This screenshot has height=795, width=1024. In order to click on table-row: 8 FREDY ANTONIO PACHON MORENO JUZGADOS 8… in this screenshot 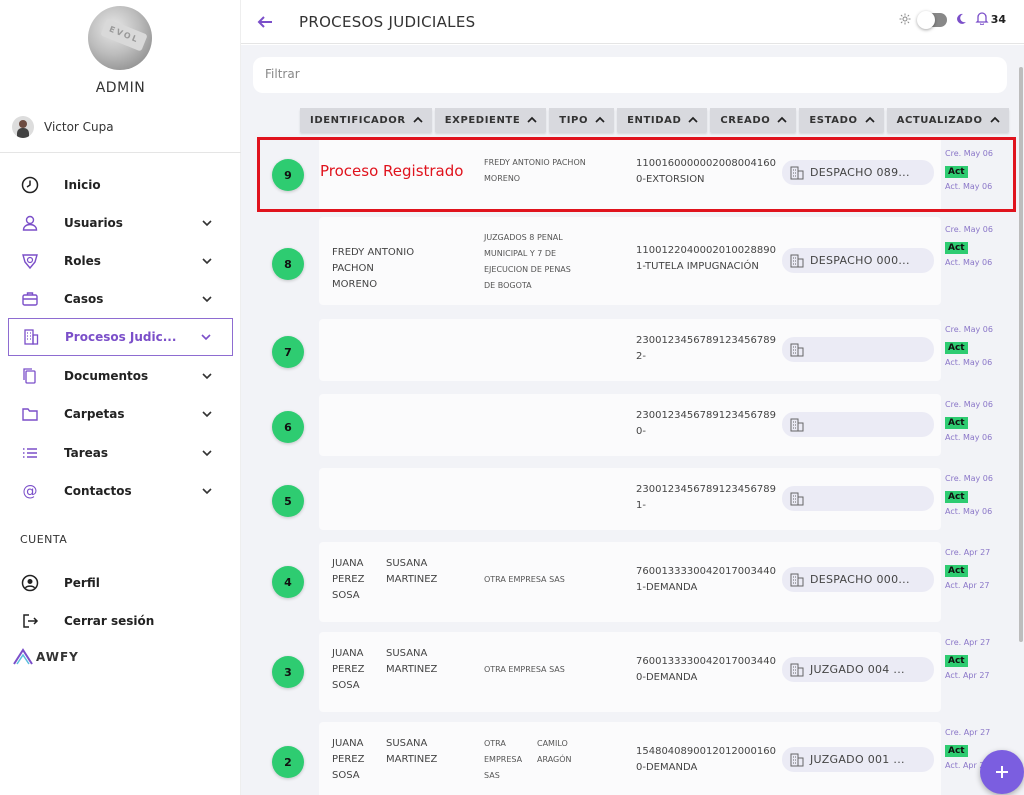, I will do `click(631, 261)`.